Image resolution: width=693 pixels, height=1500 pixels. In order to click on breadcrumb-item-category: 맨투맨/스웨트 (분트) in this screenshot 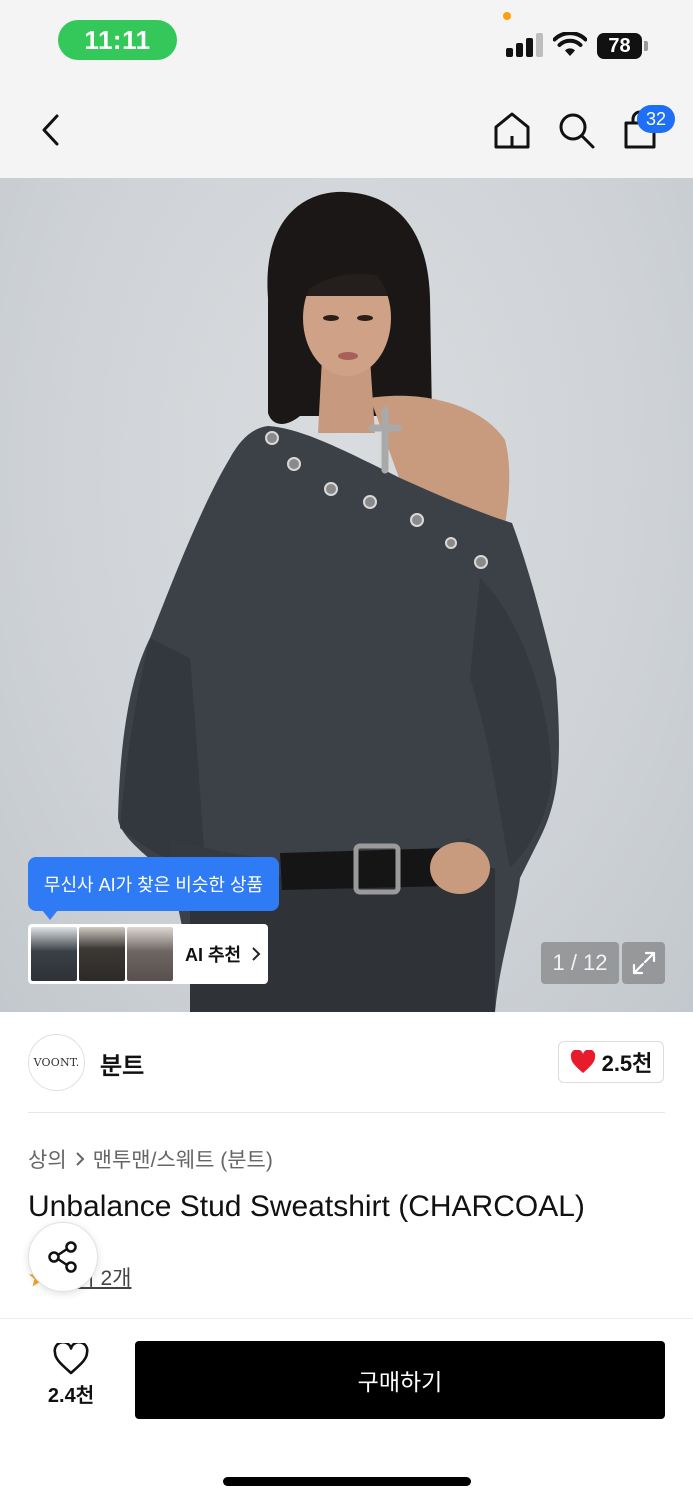, I will do `click(183, 1159)`.